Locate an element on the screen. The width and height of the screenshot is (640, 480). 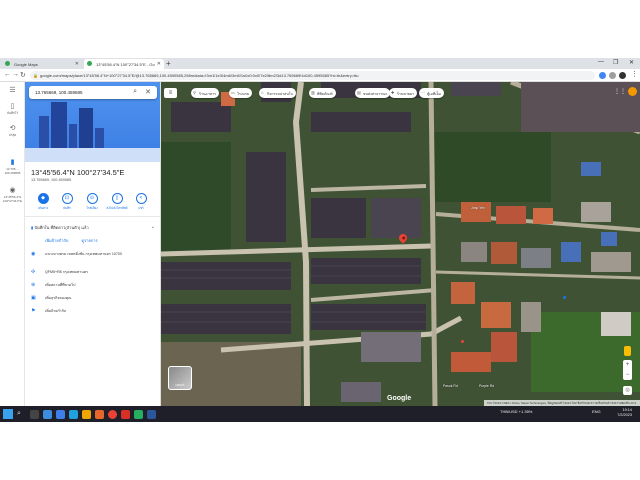
tab-label: 13°45'56.4"N 100°27'34.5"E - Go is located at coordinates (125, 64).